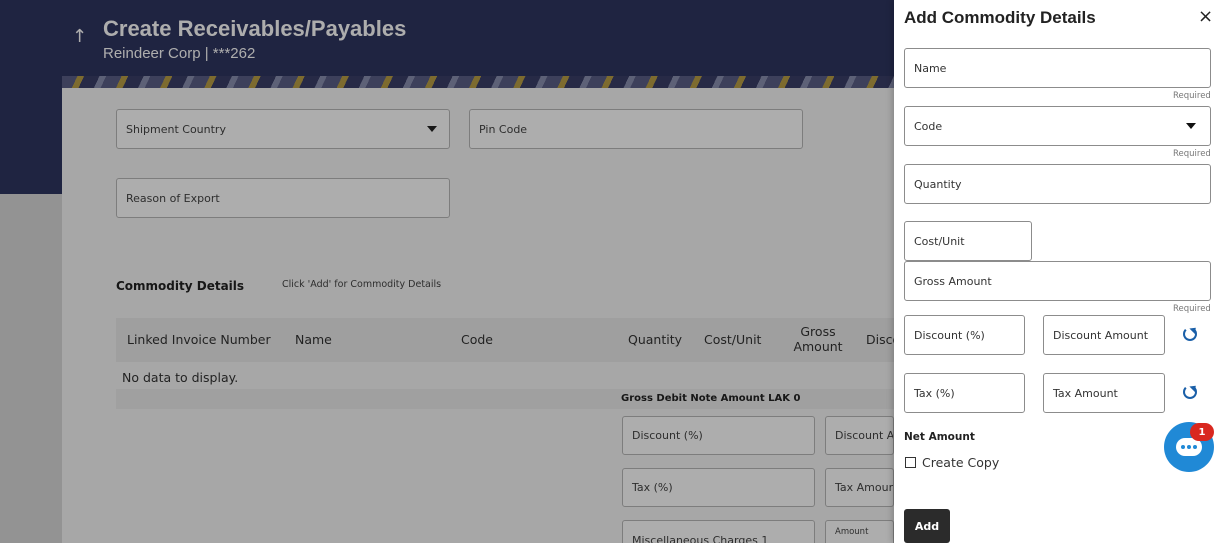 The height and width of the screenshot is (543, 1232). I want to click on code-select: Code, so click(1057, 126).